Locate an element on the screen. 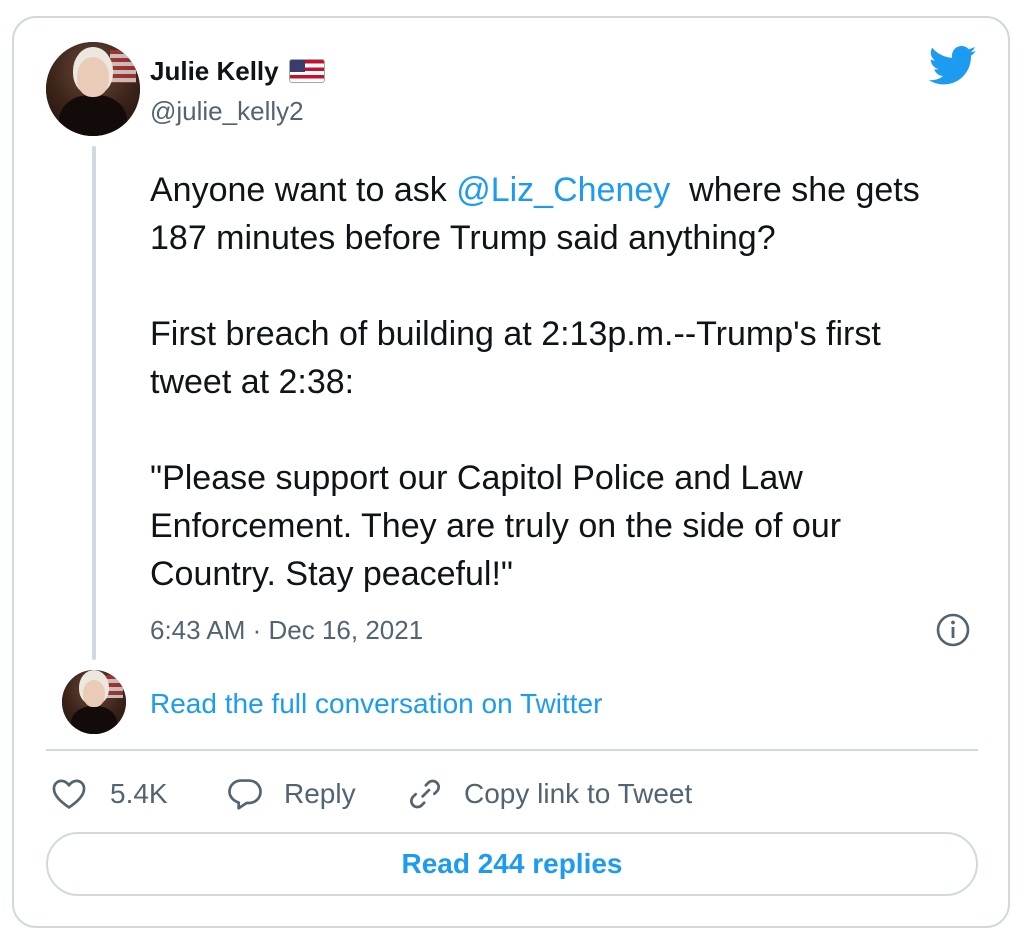 This screenshot has height=940, width=1024. thread-line is located at coordinates (94, 403).